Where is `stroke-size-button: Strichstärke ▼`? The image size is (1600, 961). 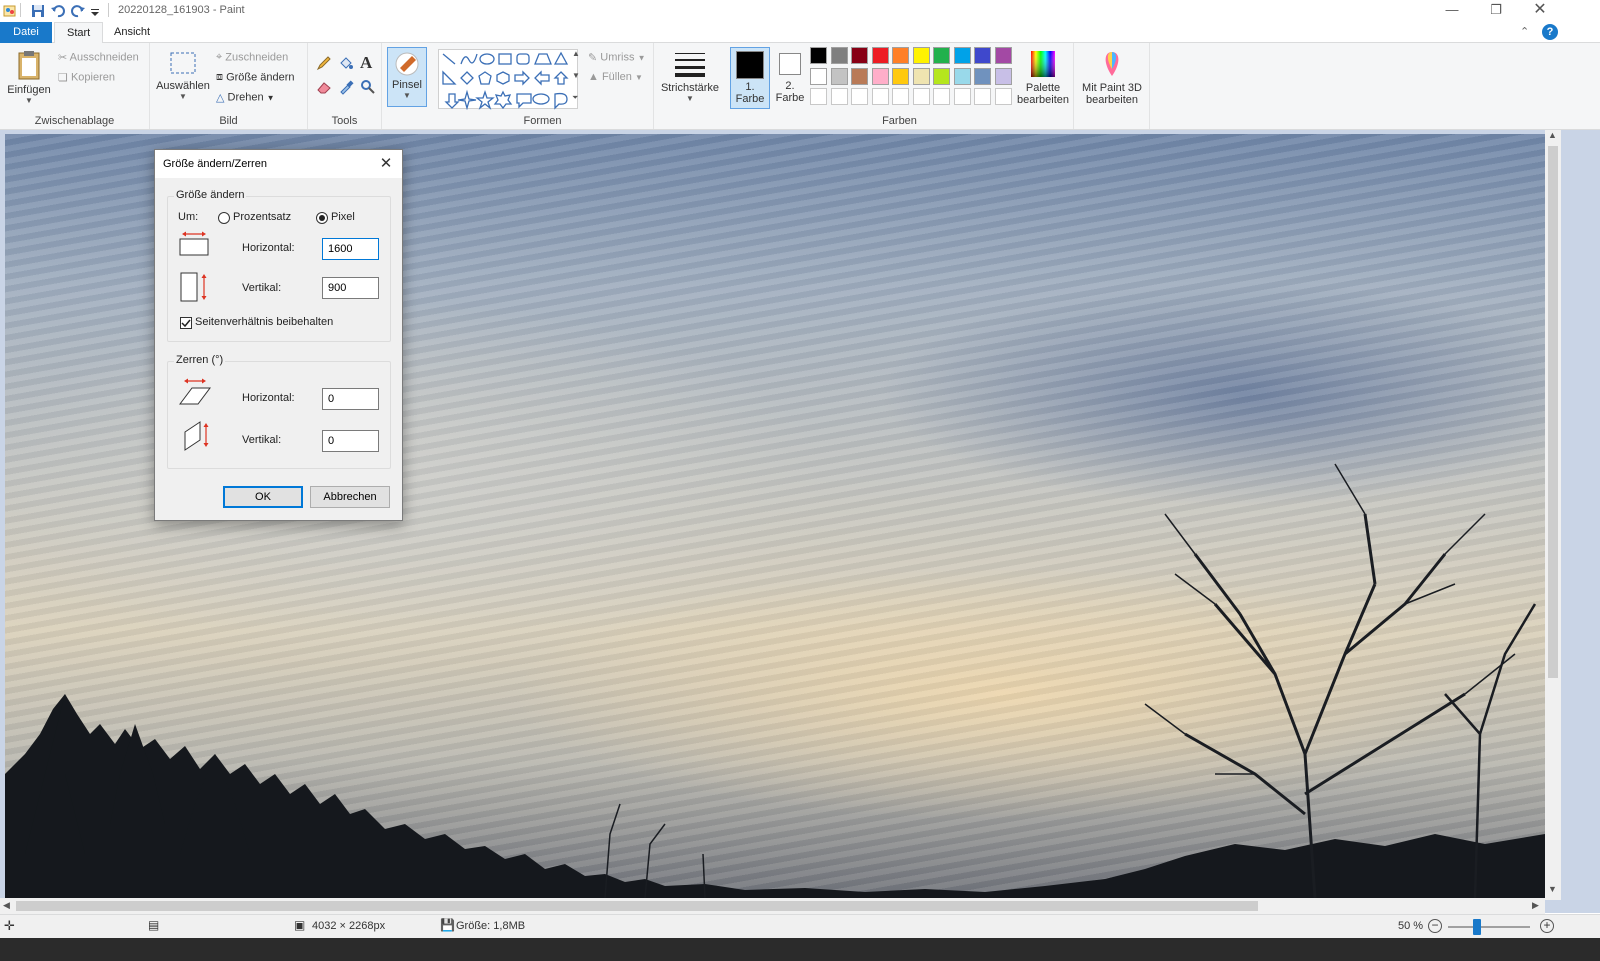 stroke-size-button: Strichstärke ▼ is located at coordinates (690, 76).